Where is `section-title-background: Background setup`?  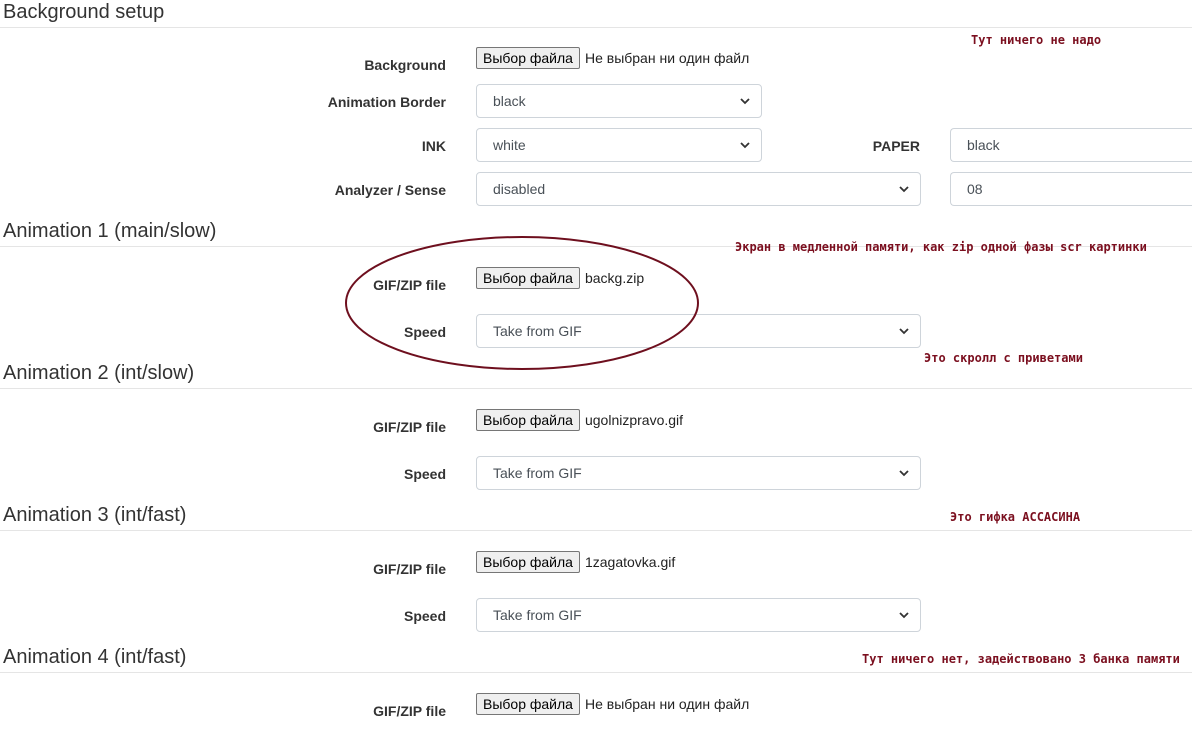 section-title-background: Background setup is located at coordinates (84, 12).